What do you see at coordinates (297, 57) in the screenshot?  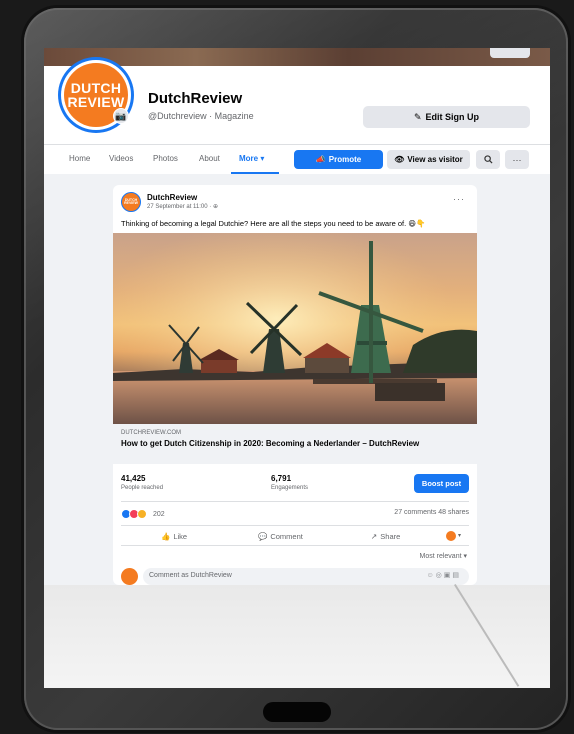 I see `cover-photo` at bounding box center [297, 57].